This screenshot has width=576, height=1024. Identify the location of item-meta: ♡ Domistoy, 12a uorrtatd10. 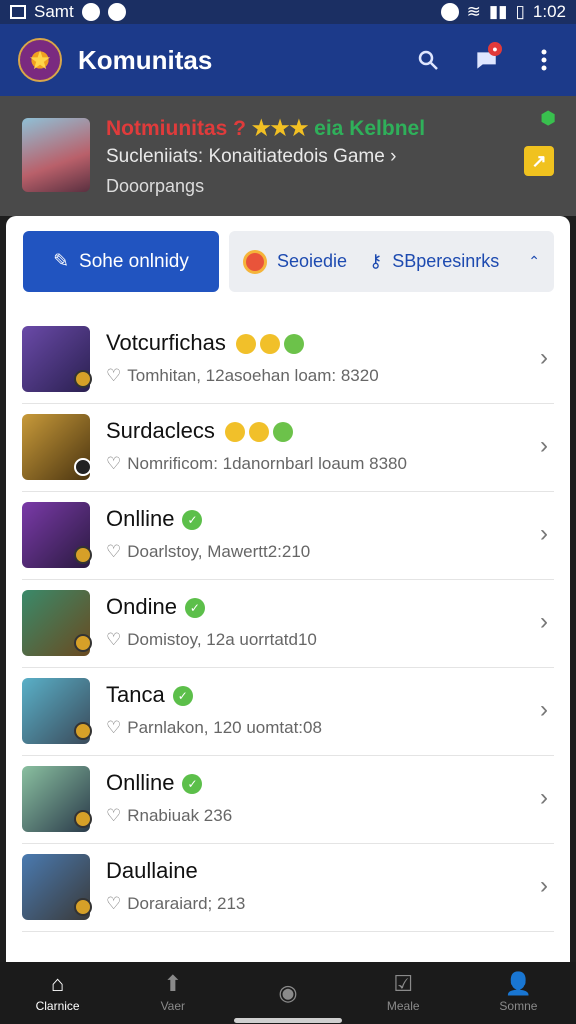
(211, 639).